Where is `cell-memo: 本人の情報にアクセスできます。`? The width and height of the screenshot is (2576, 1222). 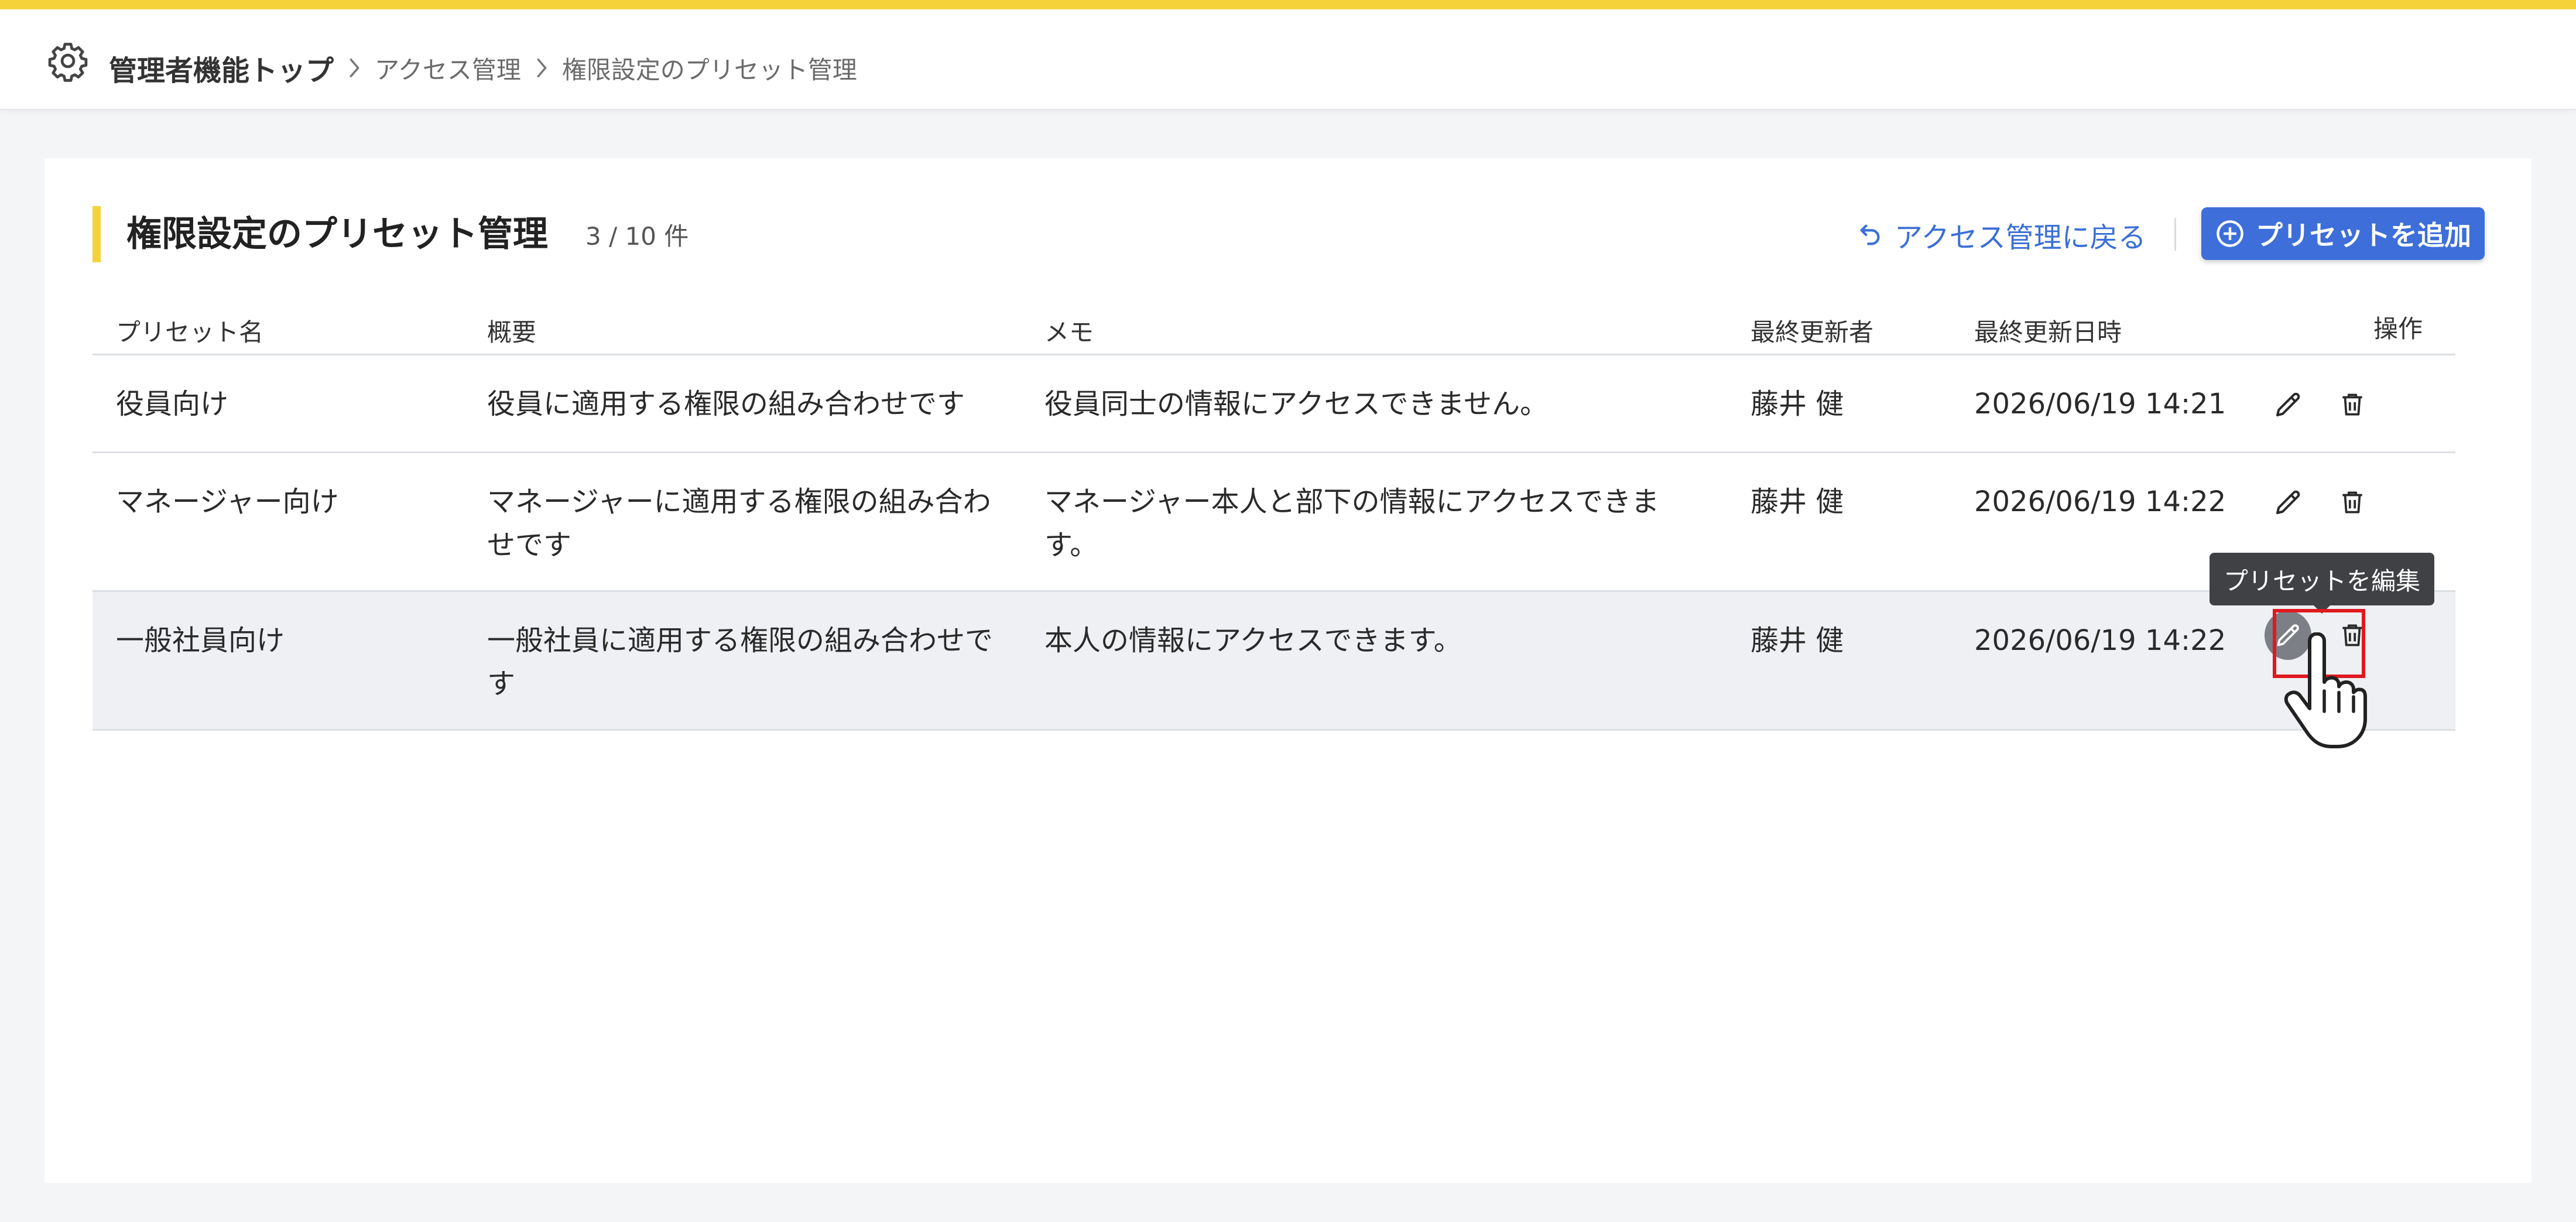 cell-memo: 本人の情報にアクセスできます。 is located at coordinates (1253, 640).